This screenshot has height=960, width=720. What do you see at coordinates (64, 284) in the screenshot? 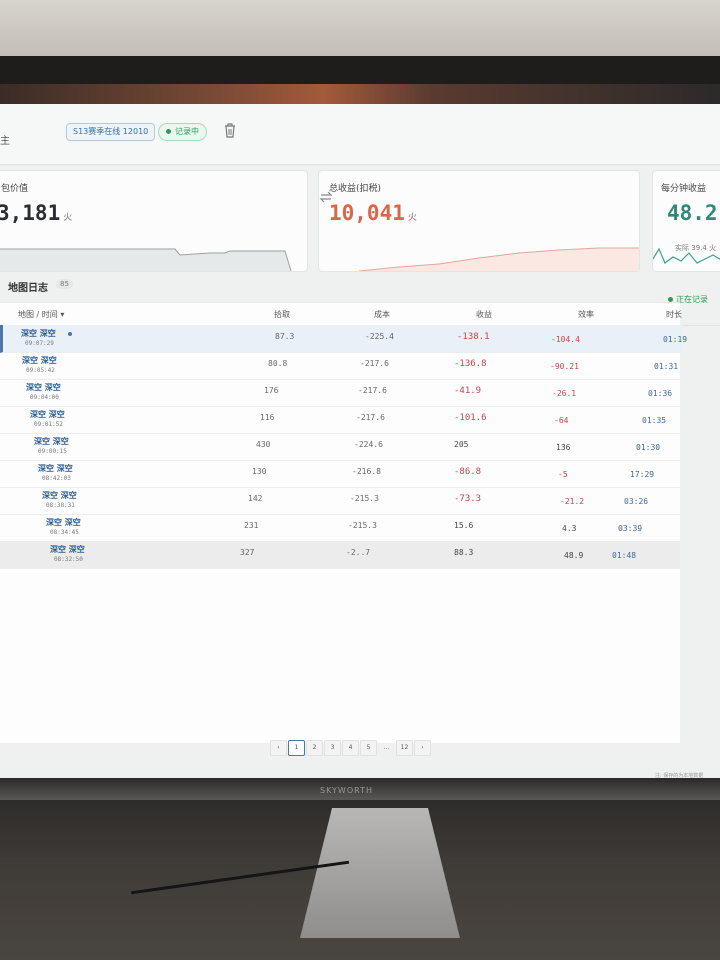
I see `map-log-count-badge: 85` at bounding box center [64, 284].